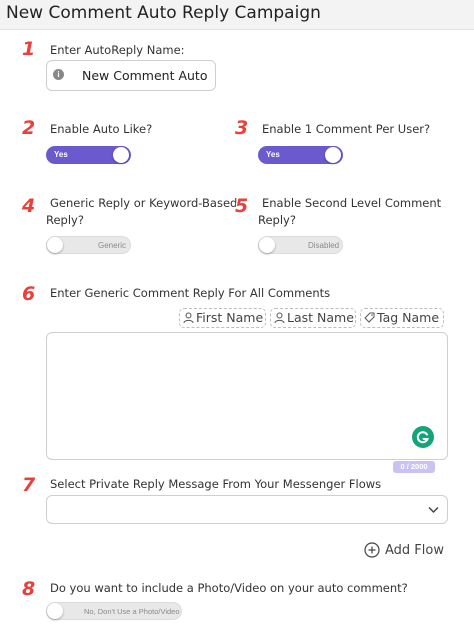 The height and width of the screenshot is (632, 474). I want to click on plus-circle-icon, so click(372, 550).